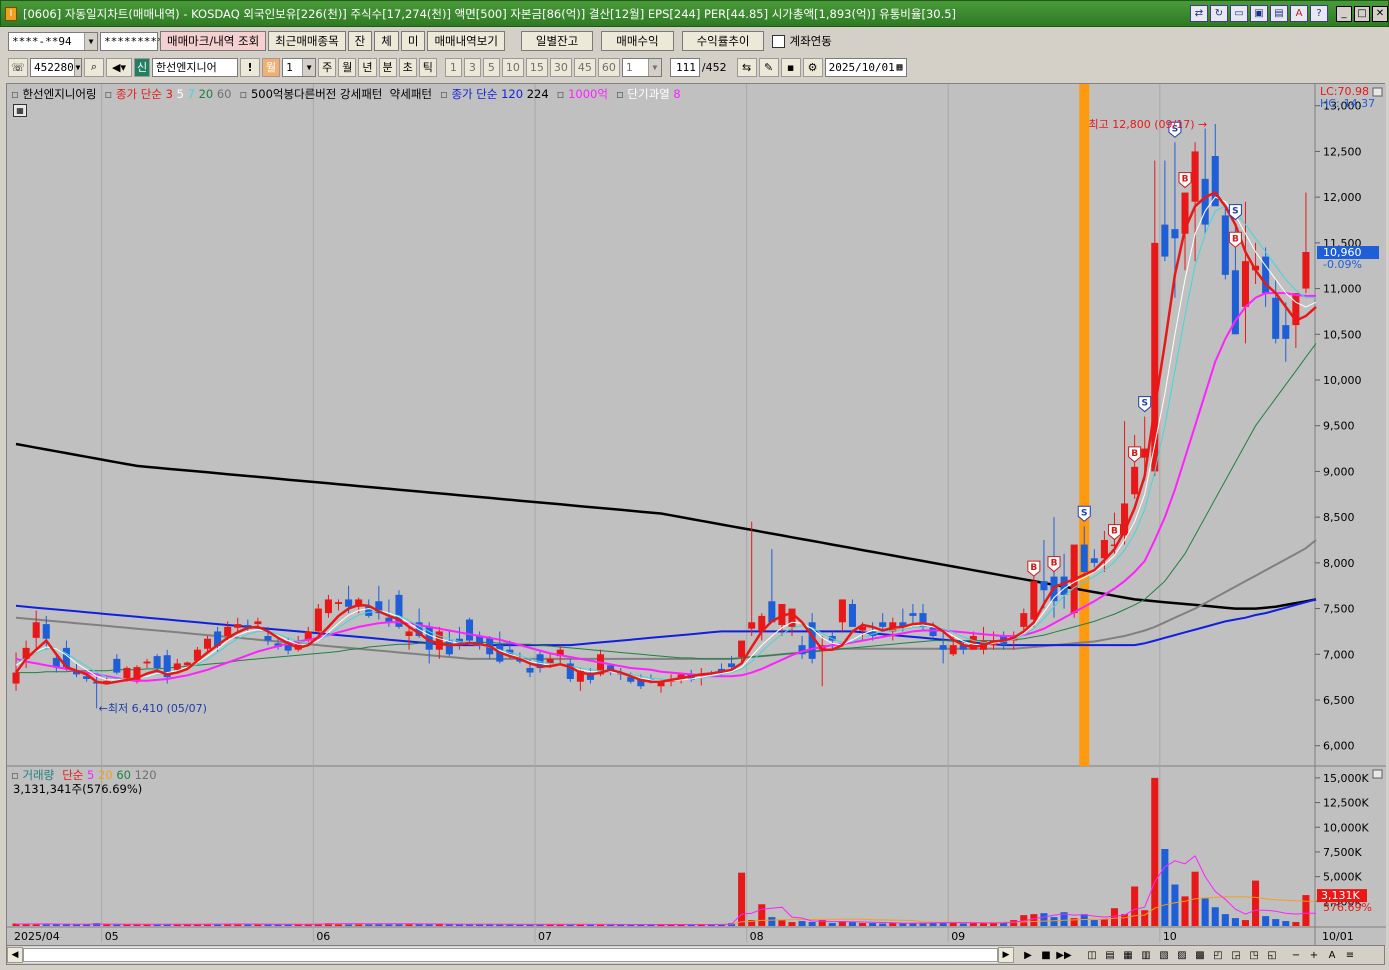 This screenshot has height=970, width=1389. Describe the element at coordinates (1299, 13) in the screenshot. I see `font-icon: A` at that location.